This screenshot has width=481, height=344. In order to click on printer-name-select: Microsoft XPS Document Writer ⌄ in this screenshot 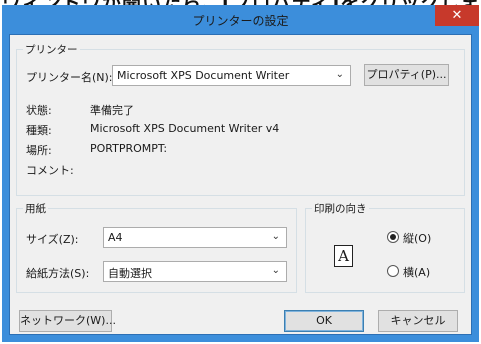, I will do `click(231, 75)`.